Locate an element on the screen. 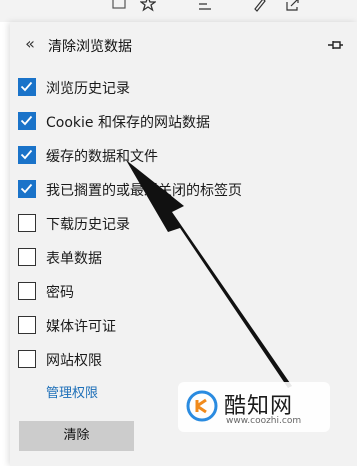 This screenshot has height=466, width=357. option-site-permissions: 网站权限 is located at coordinates (178, 359).